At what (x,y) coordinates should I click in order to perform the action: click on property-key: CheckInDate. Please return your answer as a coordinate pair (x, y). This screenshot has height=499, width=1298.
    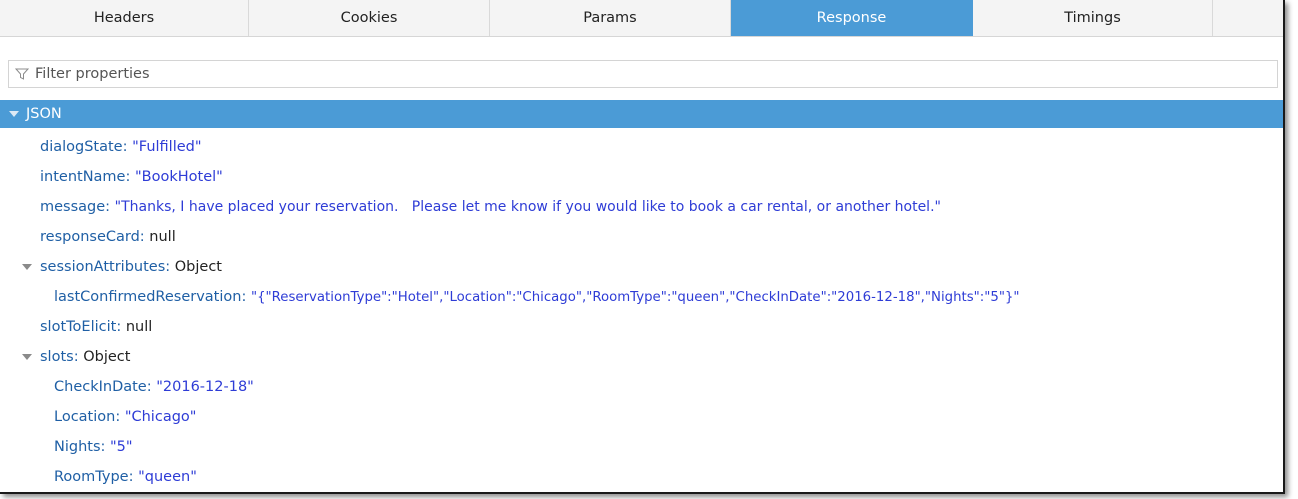
    Looking at the image, I should click on (100, 387).